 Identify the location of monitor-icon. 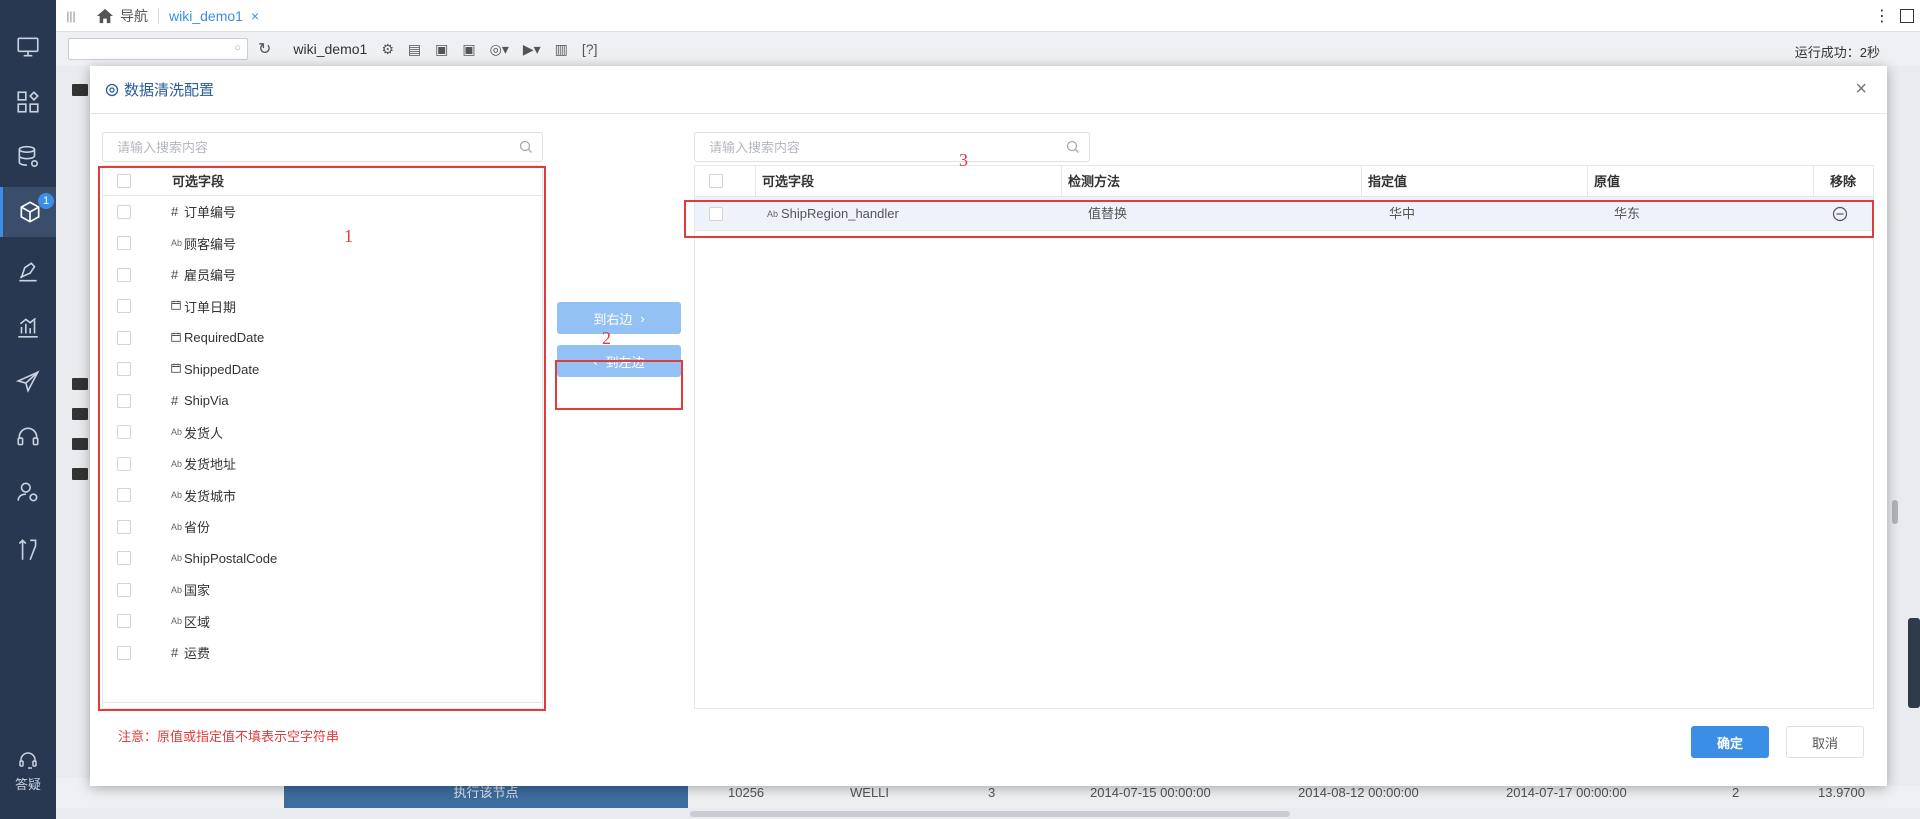
(28, 47).